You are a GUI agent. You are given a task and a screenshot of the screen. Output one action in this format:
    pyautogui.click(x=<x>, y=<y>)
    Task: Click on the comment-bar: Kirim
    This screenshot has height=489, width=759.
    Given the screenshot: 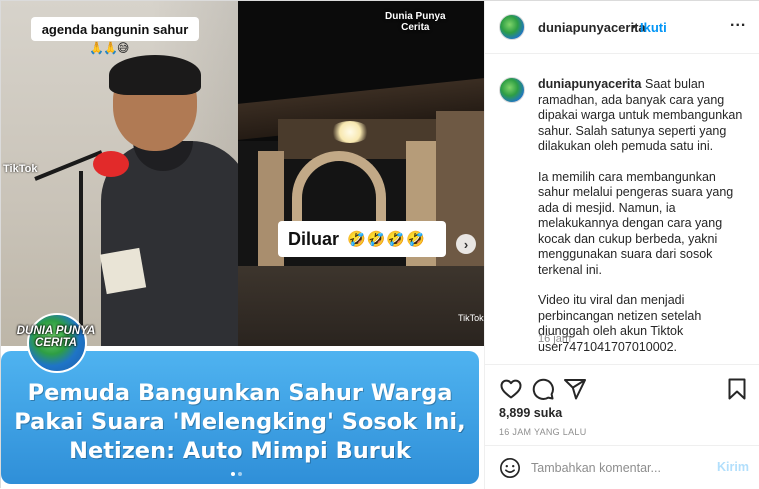 What is the action you would take?
    pyautogui.click(x=622, y=467)
    